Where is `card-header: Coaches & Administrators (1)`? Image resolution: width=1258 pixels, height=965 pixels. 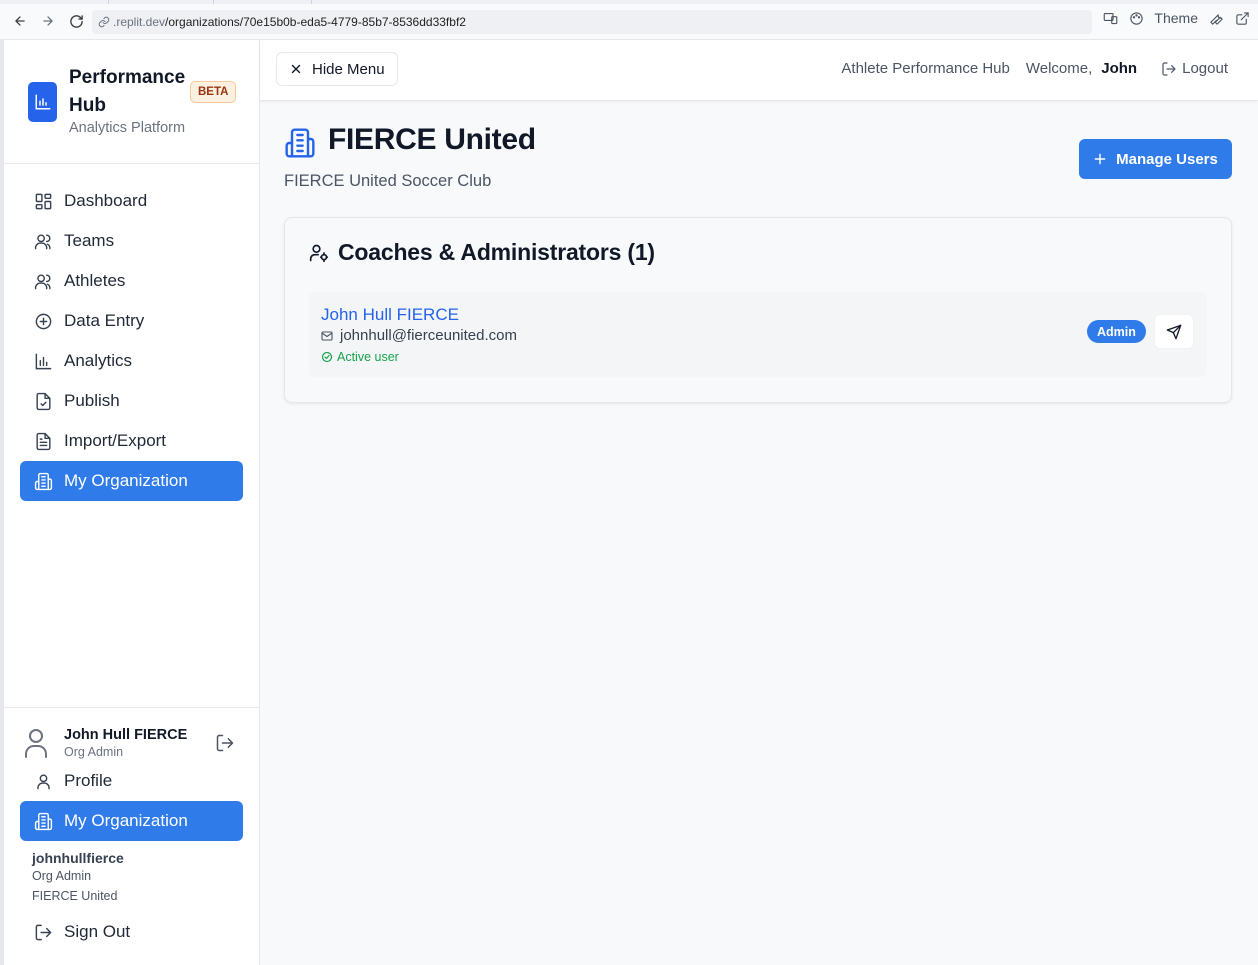 card-header: Coaches & Administrators (1) is located at coordinates (482, 252).